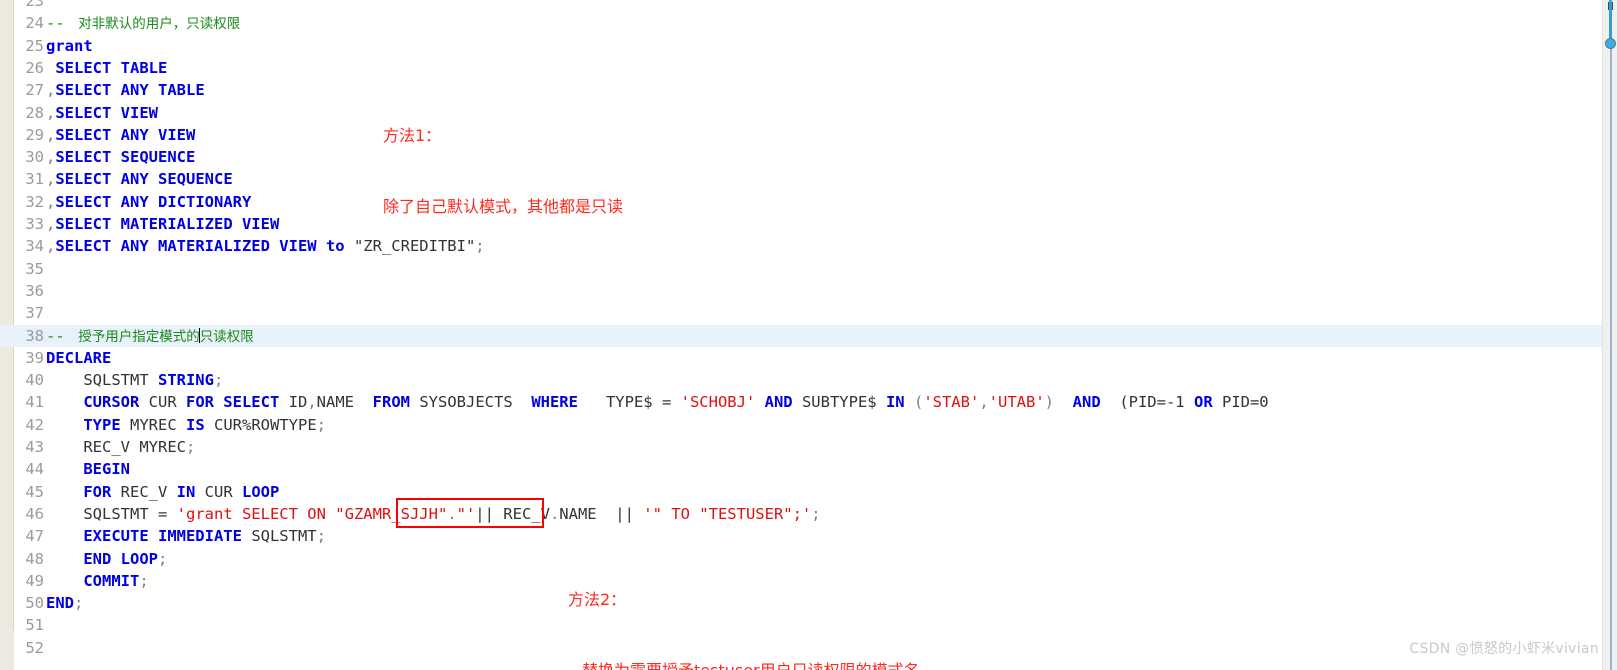 Image resolution: width=1617 pixels, height=670 pixels. What do you see at coordinates (34, 179) in the screenshot?
I see `line-number: 31` at bounding box center [34, 179].